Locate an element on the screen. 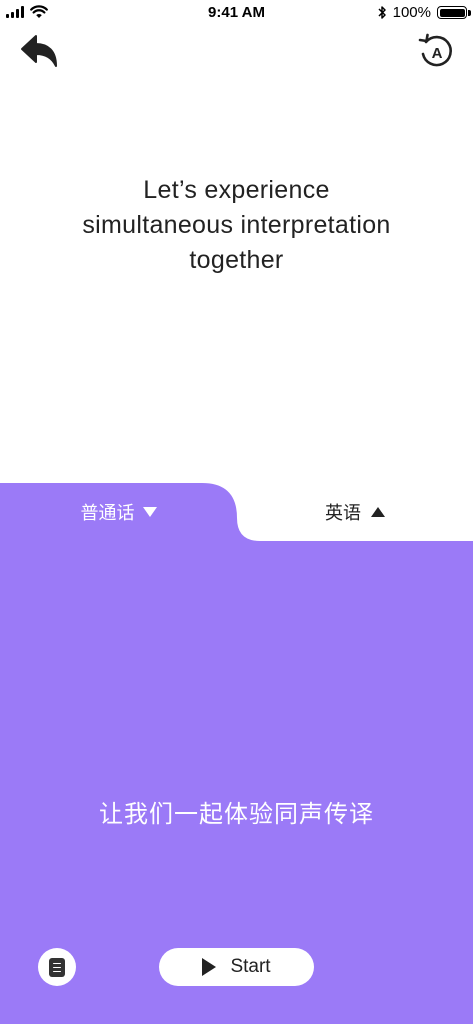  caret-down-icon is located at coordinates (149, 512).